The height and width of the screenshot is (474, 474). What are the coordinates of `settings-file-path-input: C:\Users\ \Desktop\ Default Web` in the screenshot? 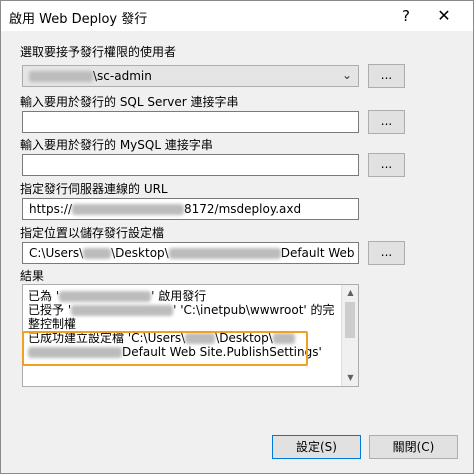 It's located at (190, 253).